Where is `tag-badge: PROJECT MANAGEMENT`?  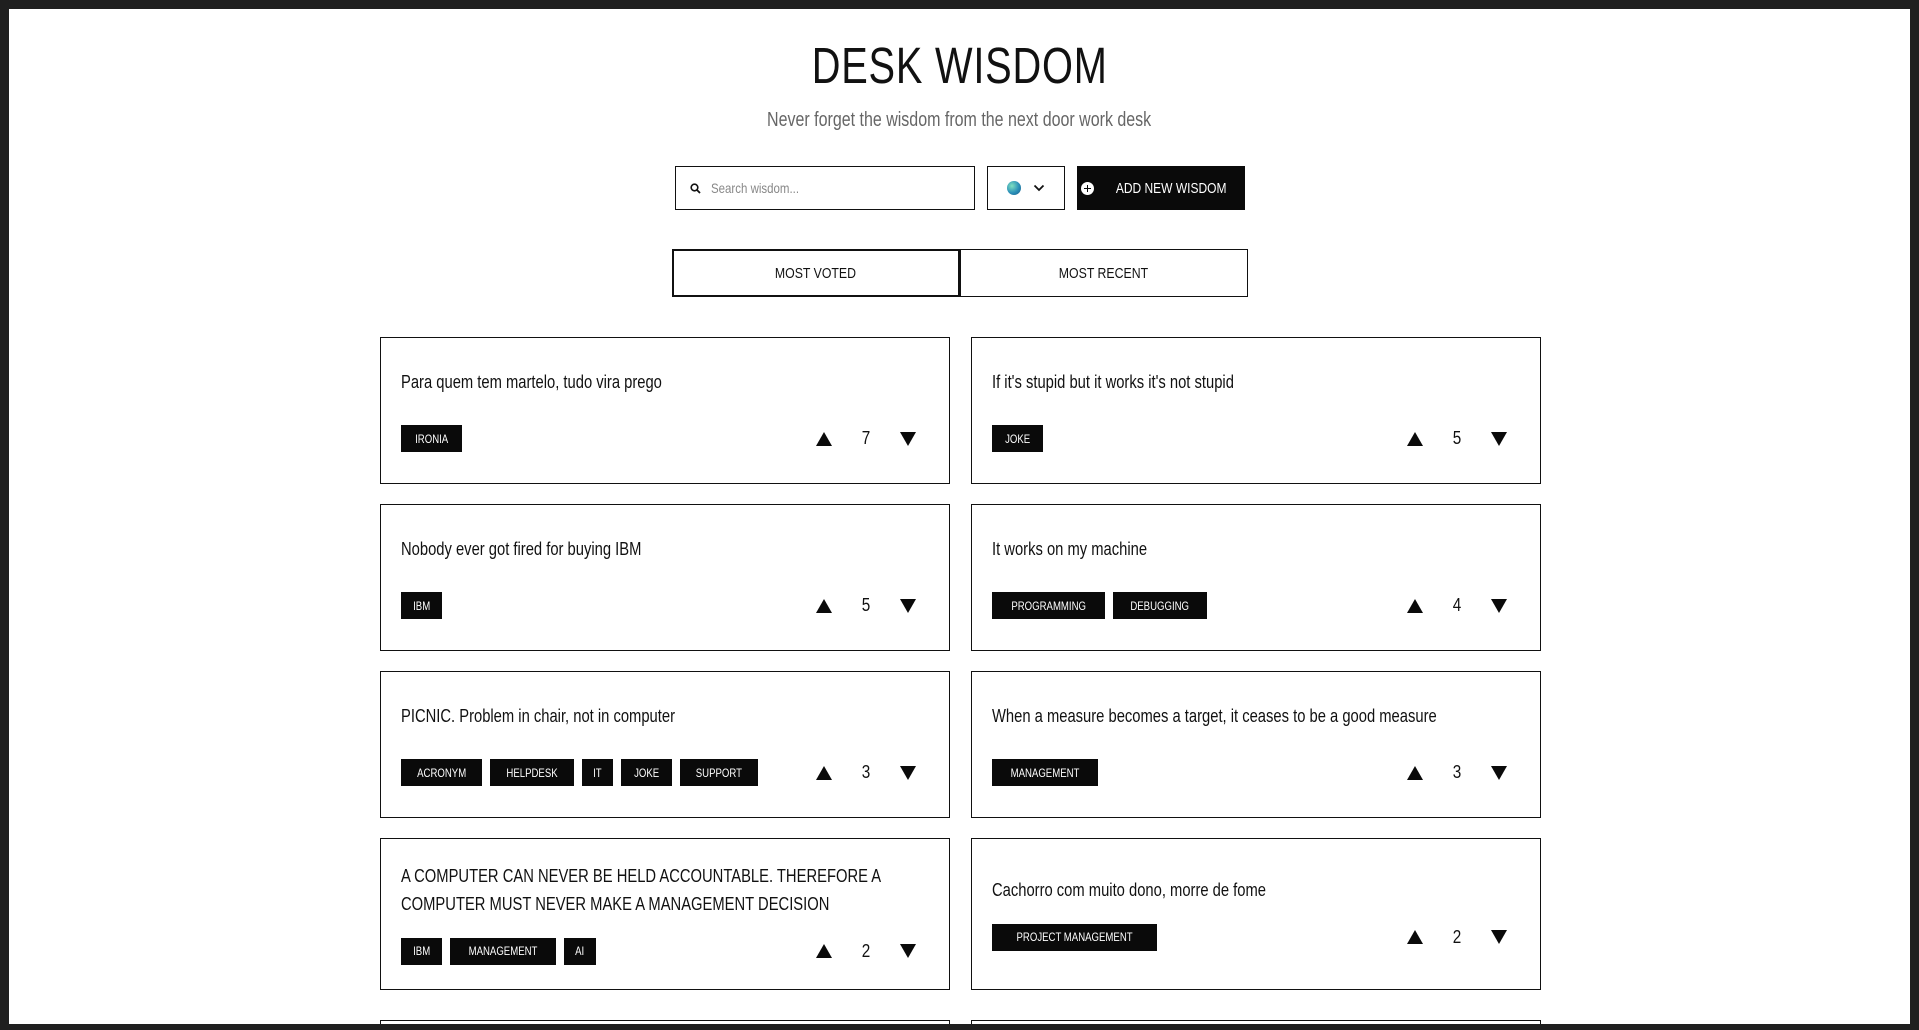 tag-badge: PROJECT MANAGEMENT is located at coordinates (1075, 937).